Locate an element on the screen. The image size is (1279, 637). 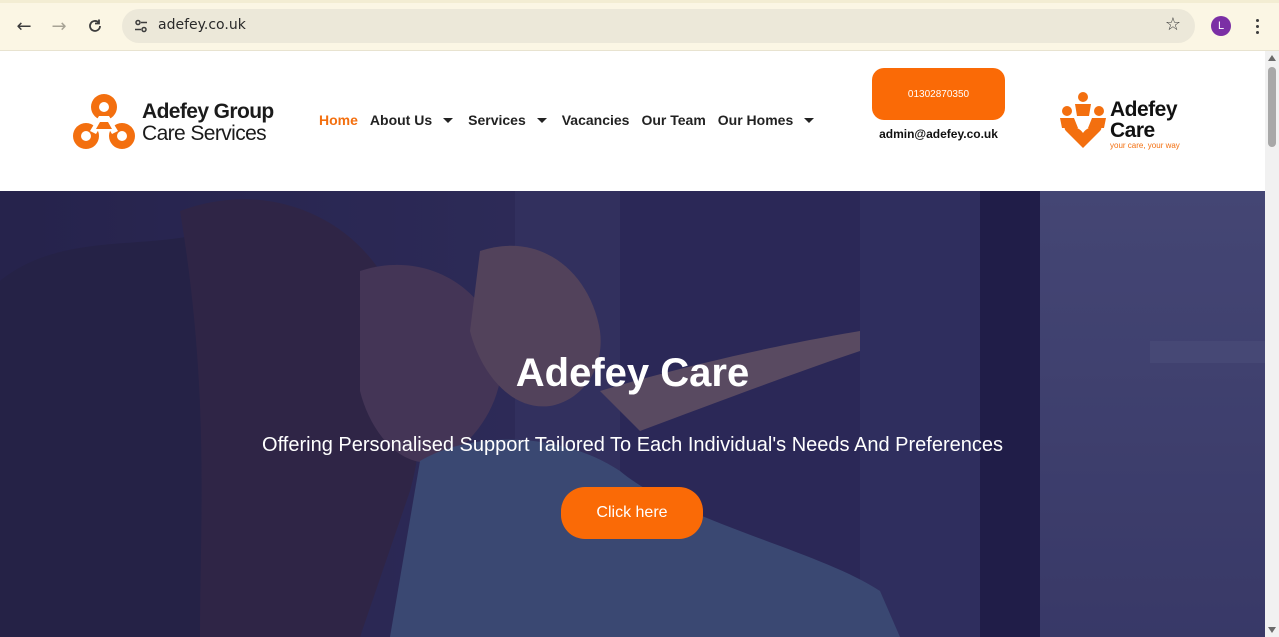
nav-vacancies: Vacancies is located at coordinates (596, 120).